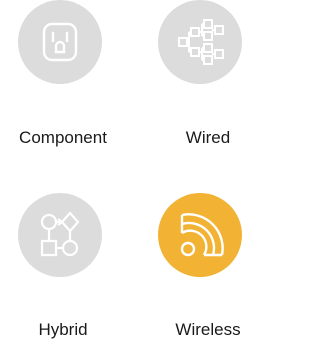 The width and height of the screenshot is (320, 347). I want to click on hybrid-flowchart-icon, so click(60, 235).